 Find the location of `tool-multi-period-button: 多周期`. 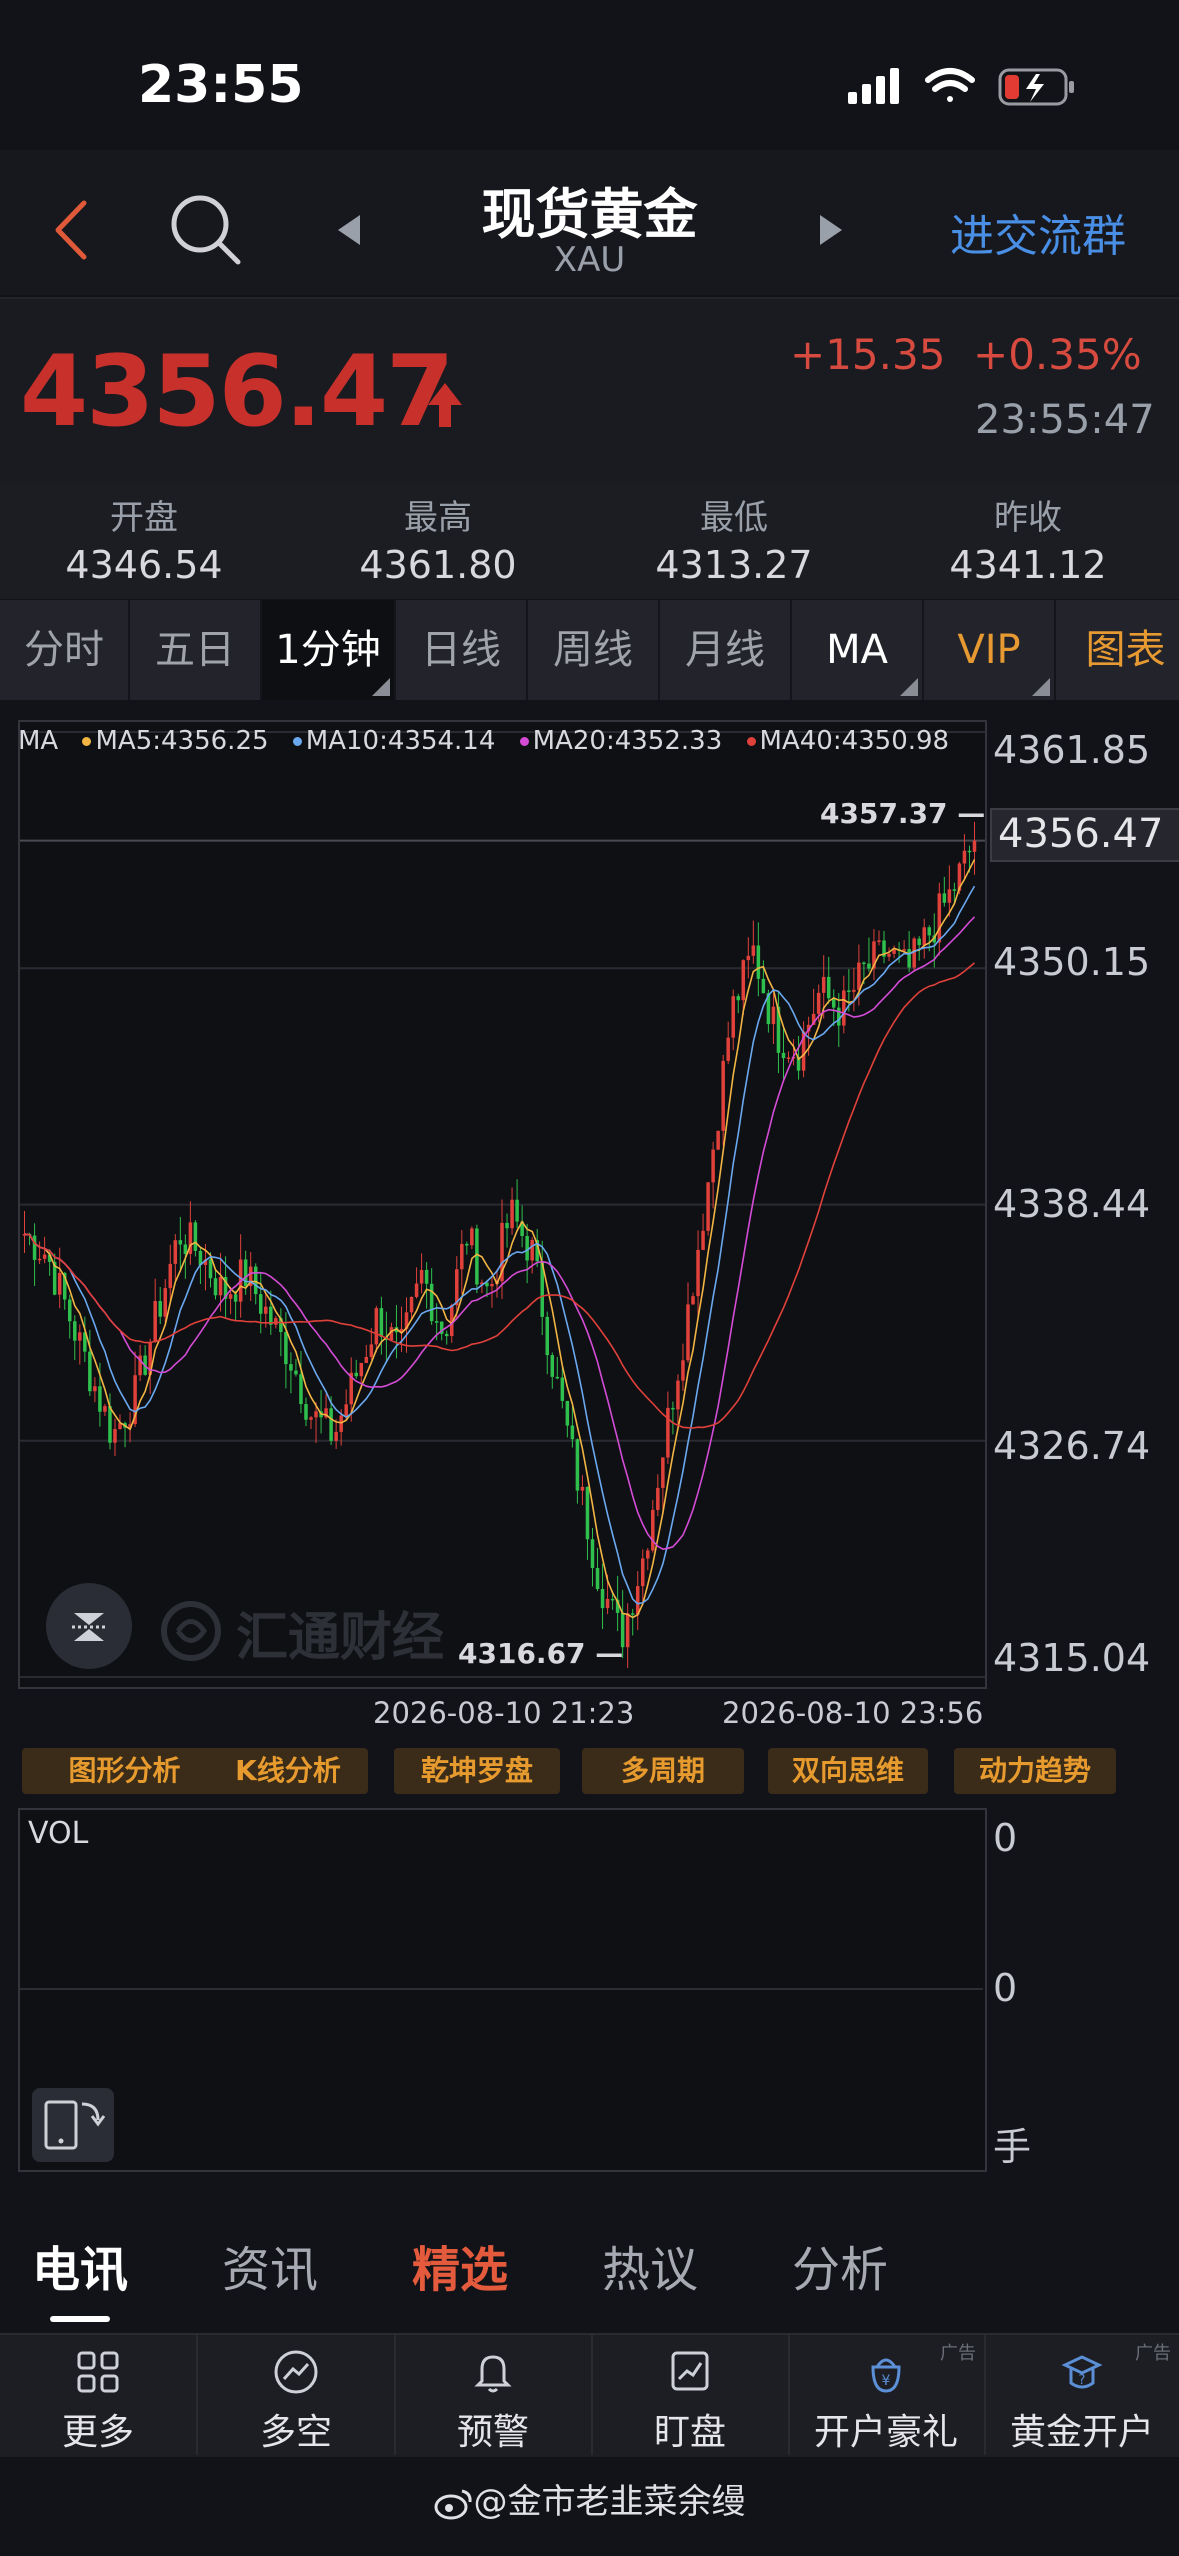

tool-multi-period-button: 多周期 is located at coordinates (663, 1771).